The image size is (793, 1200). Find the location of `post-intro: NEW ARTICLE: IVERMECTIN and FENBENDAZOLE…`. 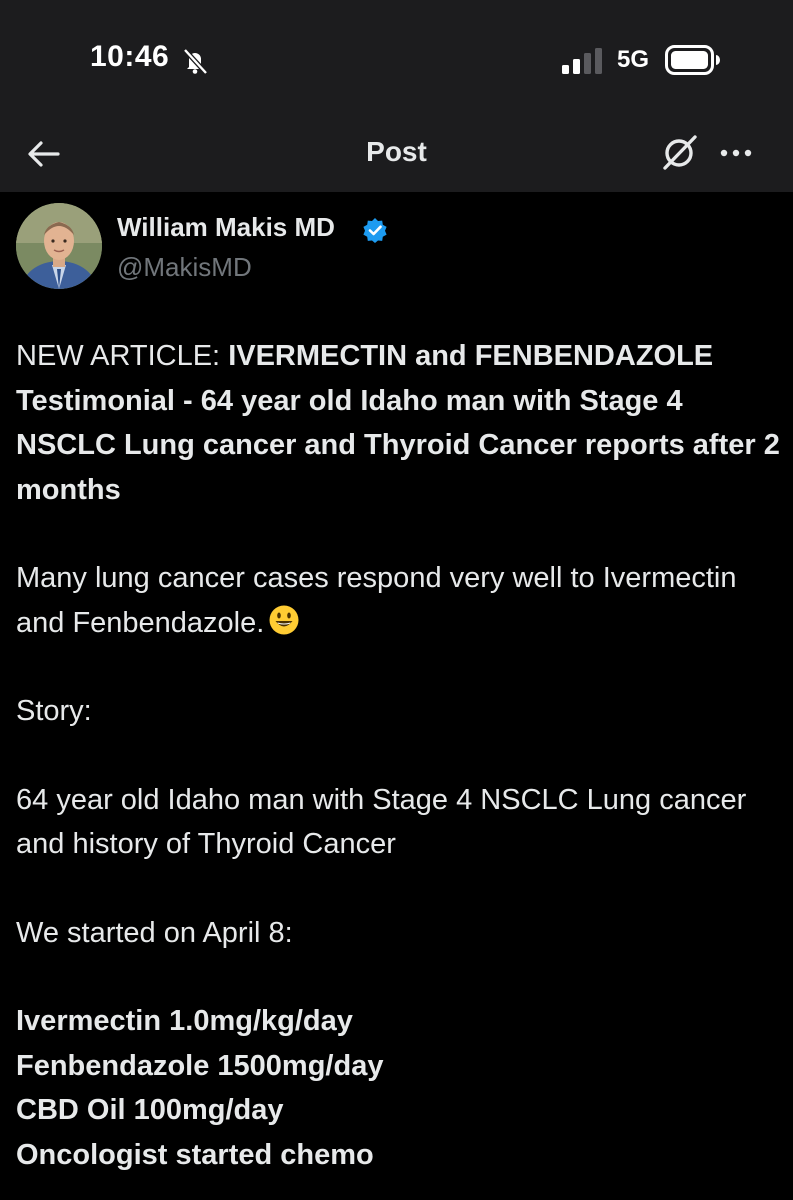

post-intro: NEW ARTICLE: IVERMECTIN and FENBENDAZOLE… is located at coordinates (398, 423).